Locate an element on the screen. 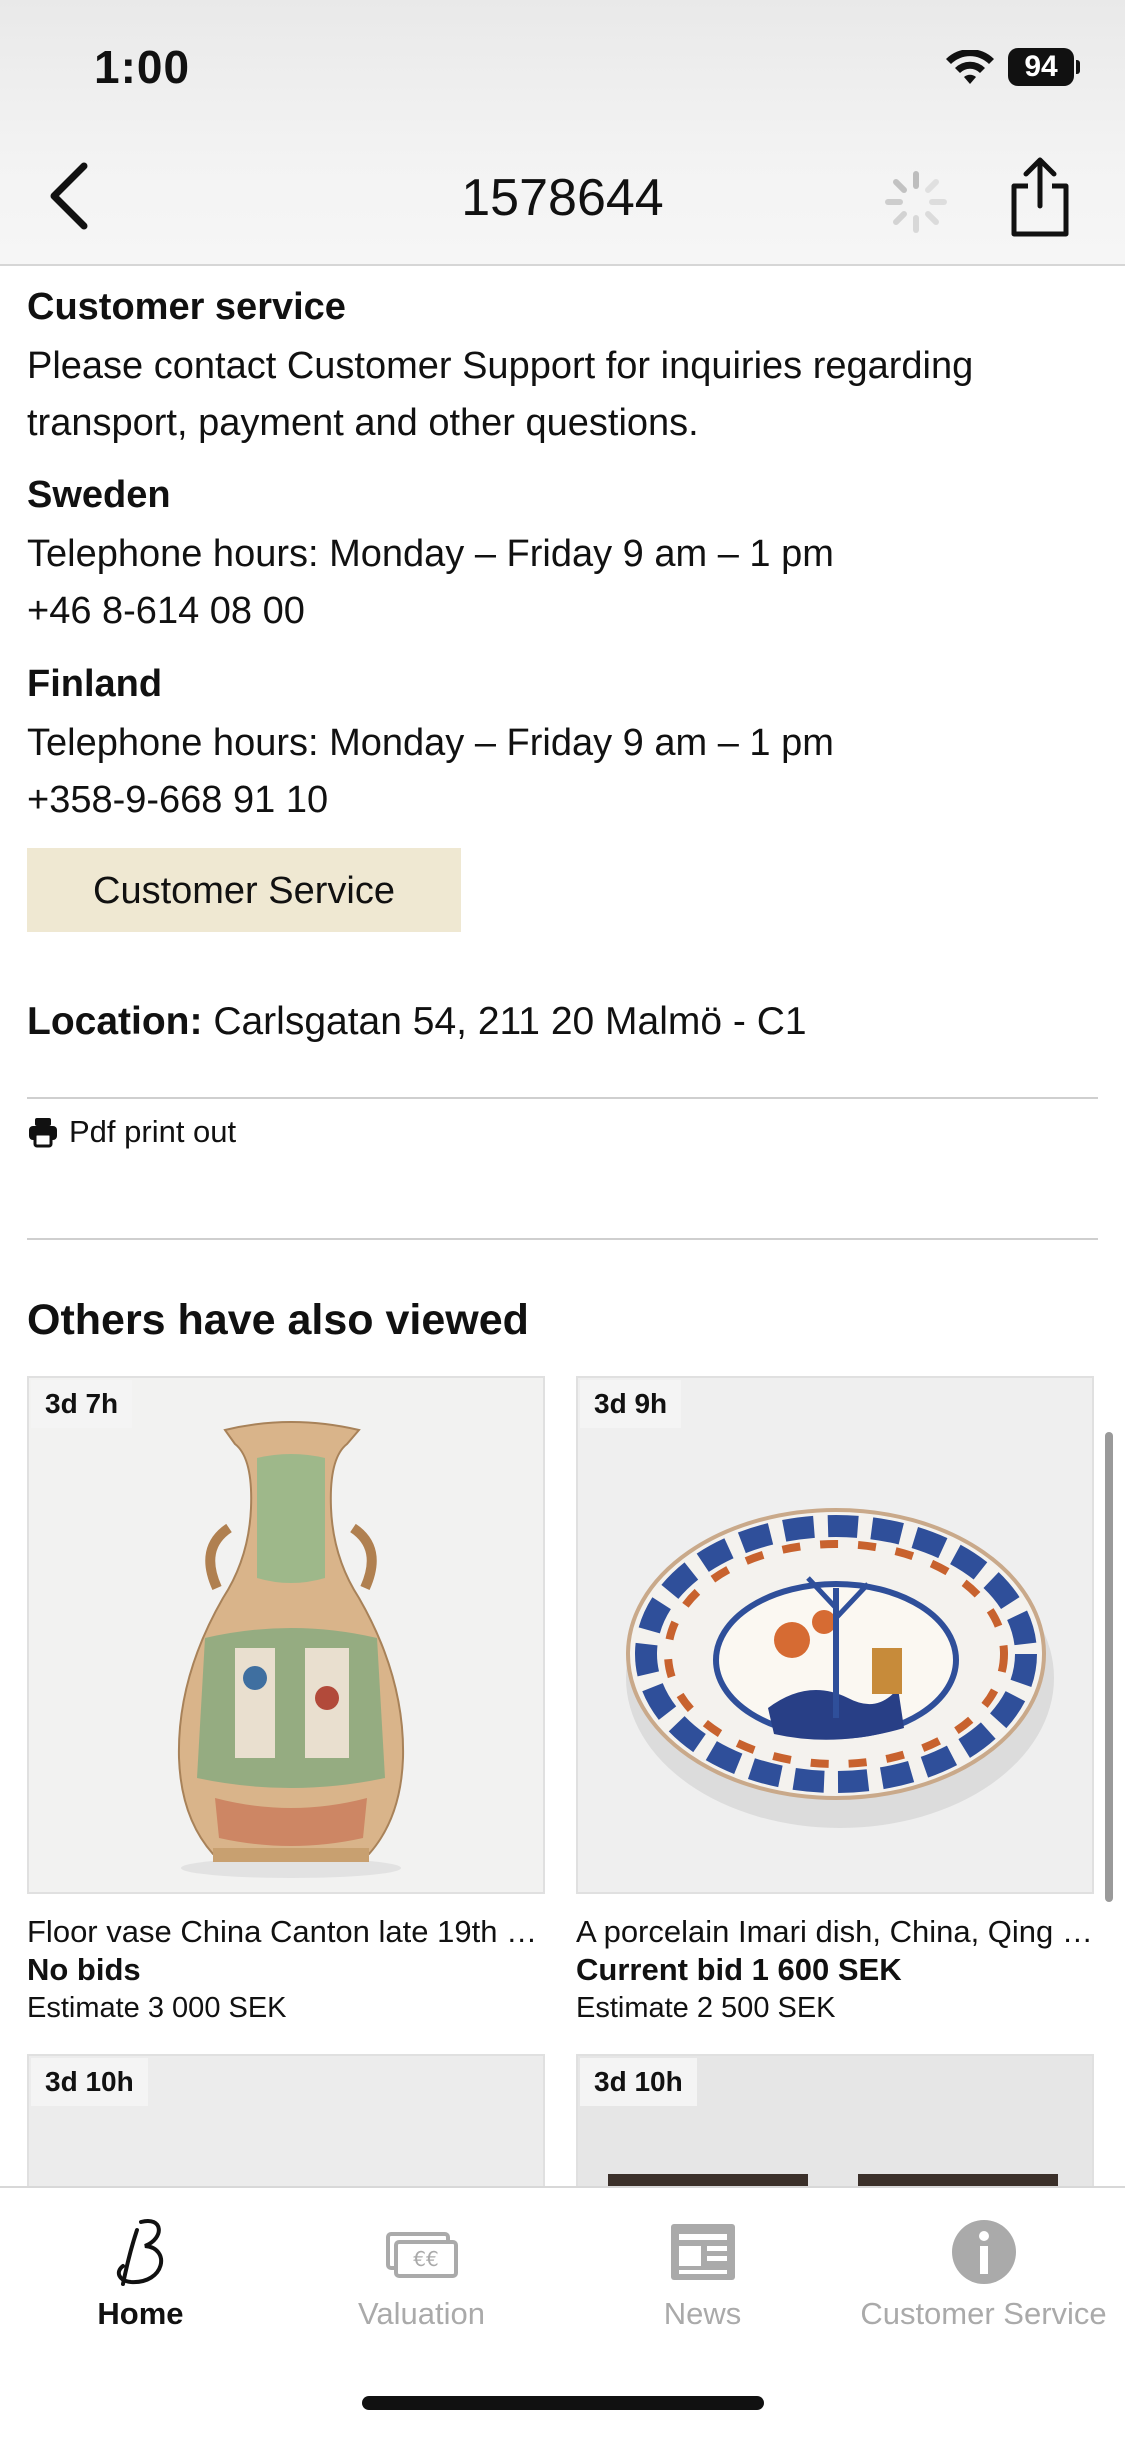 This screenshot has height=2438, width=1125. home-indicator is located at coordinates (563, 2403).